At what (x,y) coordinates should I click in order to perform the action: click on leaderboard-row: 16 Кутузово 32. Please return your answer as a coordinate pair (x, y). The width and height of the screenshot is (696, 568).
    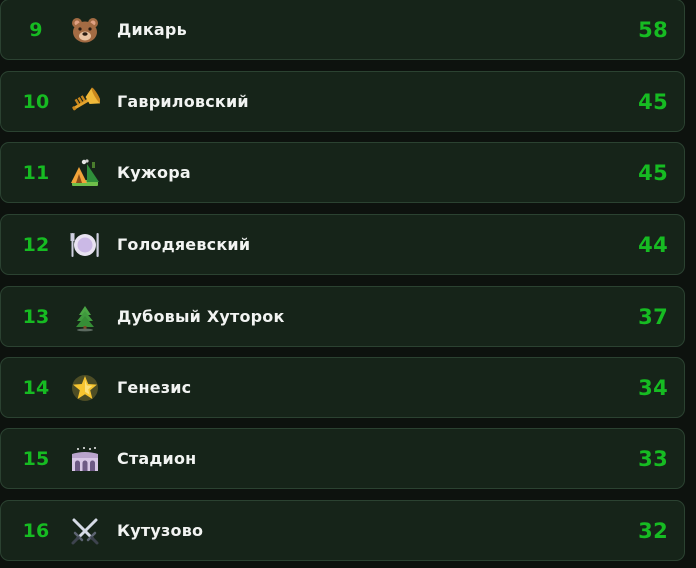
    Looking at the image, I should click on (342, 530).